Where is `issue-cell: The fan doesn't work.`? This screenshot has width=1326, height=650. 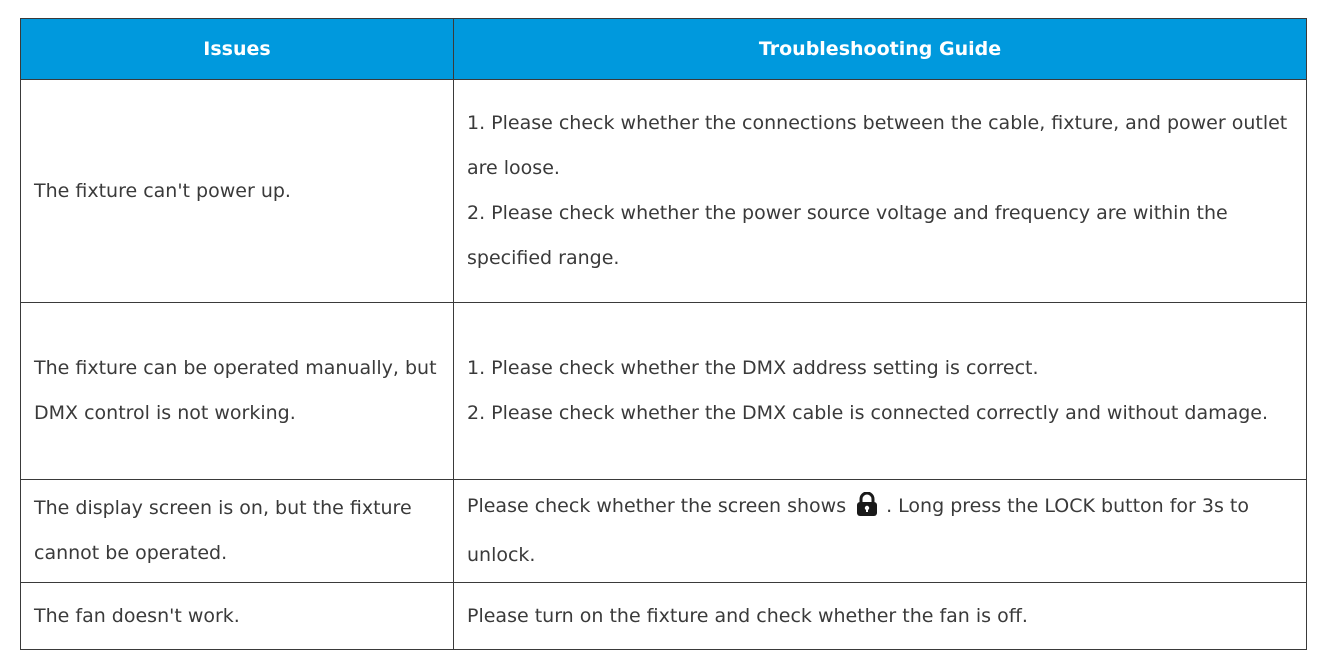
issue-cell: The fan doesn't work. is located at coordinates (237, 616).